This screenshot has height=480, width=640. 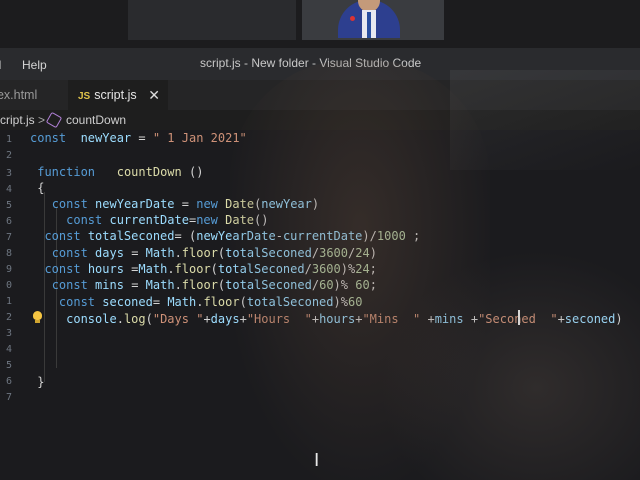 I want to click on participant-avatar, so click(x=369, y=19).